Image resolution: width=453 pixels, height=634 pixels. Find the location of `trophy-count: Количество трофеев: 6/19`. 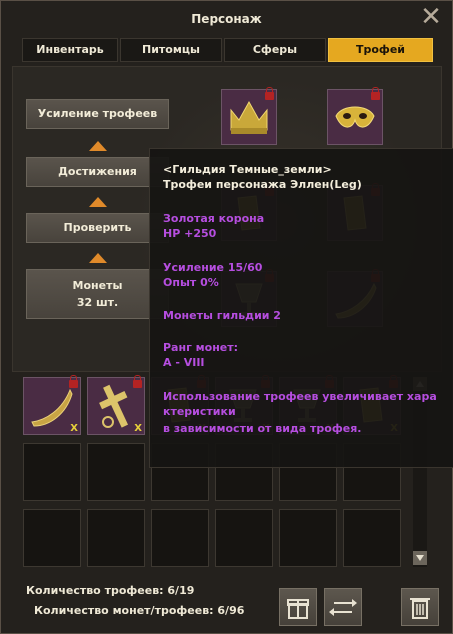

trophy-count: Количество трофеев: 6/19 is located at coordinates (110, 590).